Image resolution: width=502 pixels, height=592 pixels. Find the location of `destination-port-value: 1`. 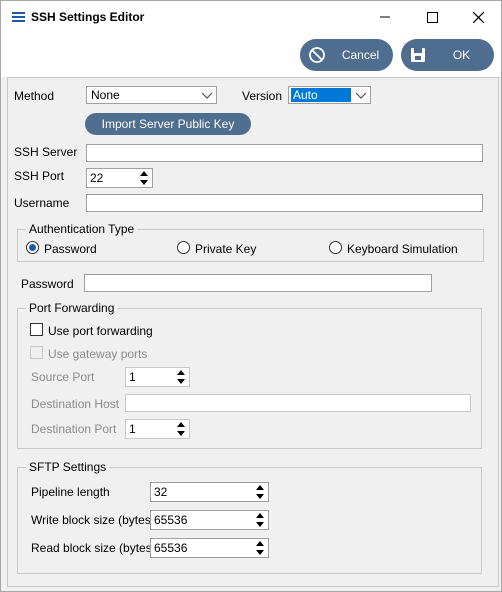

destination-port-value: 1 is located at coordinates (132, 429).